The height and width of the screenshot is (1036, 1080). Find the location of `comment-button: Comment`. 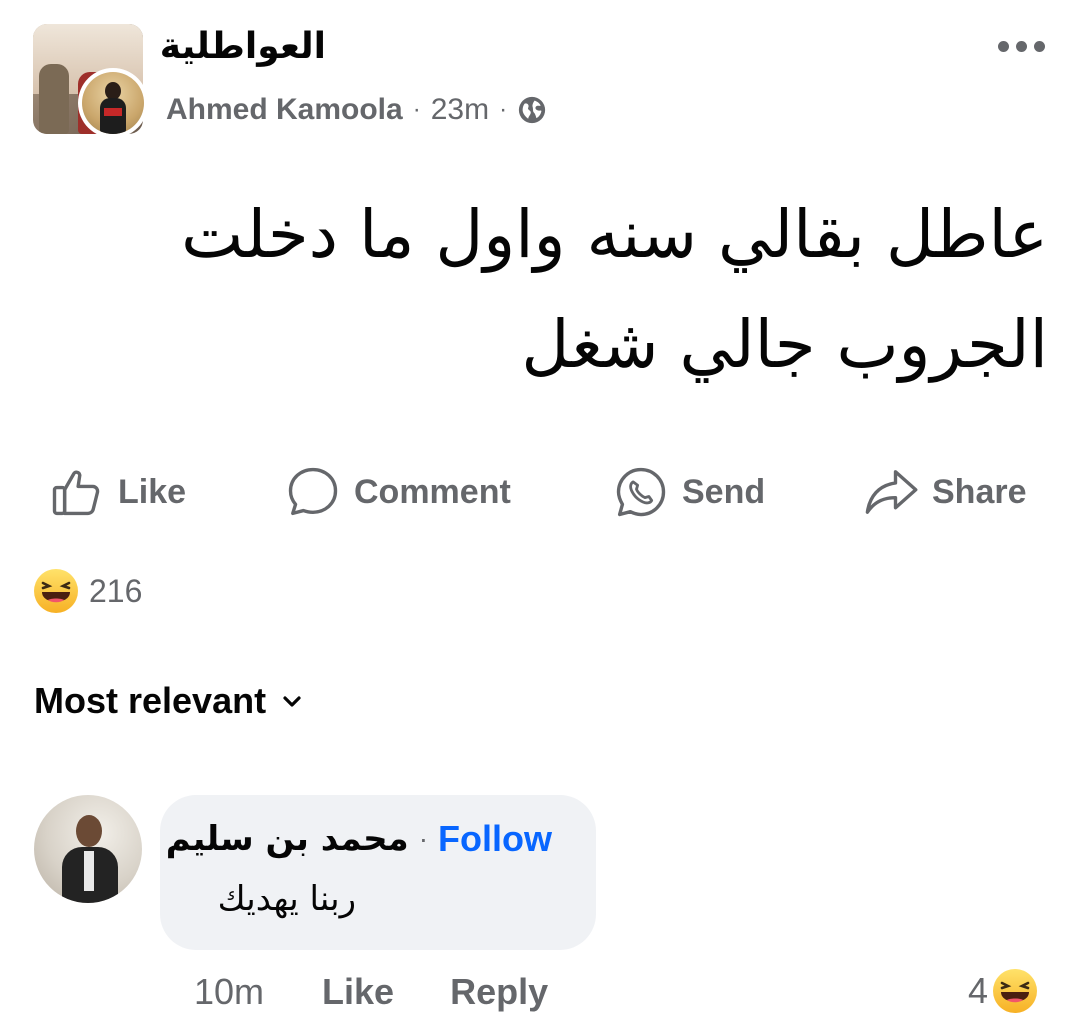

comment-button: Comment is located at coordinates (398, 492).